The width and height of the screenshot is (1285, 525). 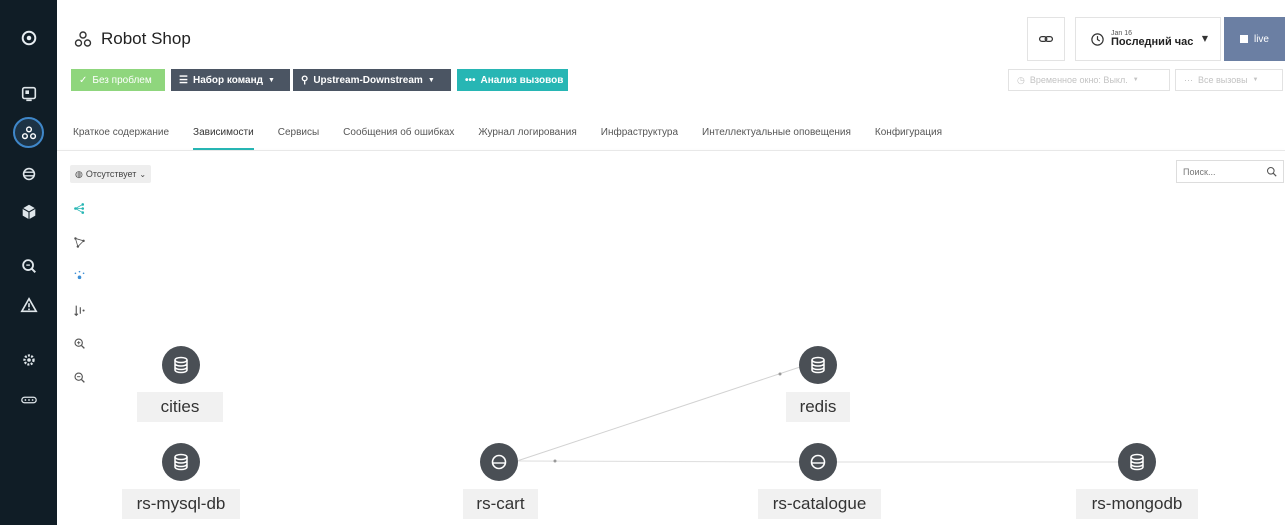 I want to click on layout-tree-icon, so click(x=79, y=208).